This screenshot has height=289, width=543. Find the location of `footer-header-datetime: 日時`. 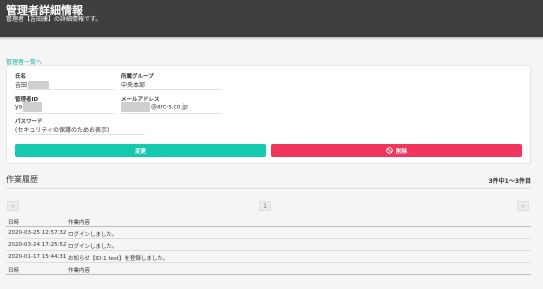

footer-header-datetime: 日時 is located at coordinates (14, 271).